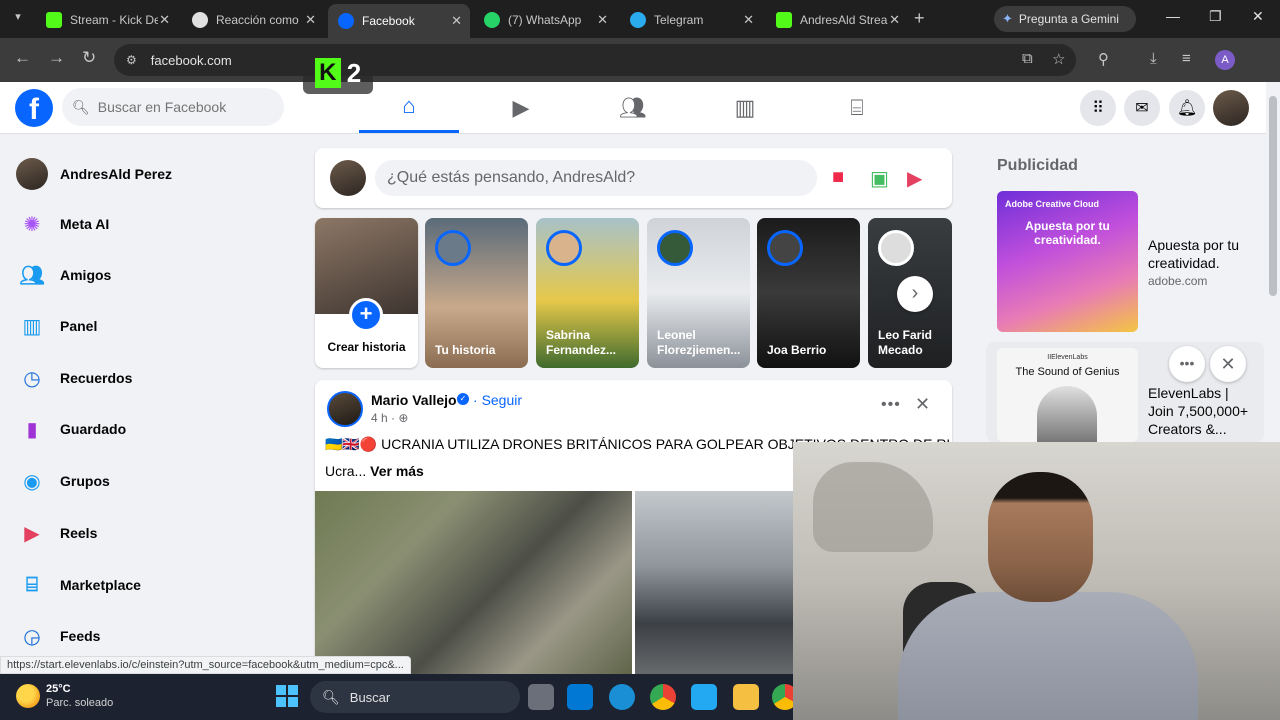 This screenshot has width=1280, height=720. Describe the element at coordinates (1177, 281) in the screenshot. I see `ad-url: adobe.com` at that location.